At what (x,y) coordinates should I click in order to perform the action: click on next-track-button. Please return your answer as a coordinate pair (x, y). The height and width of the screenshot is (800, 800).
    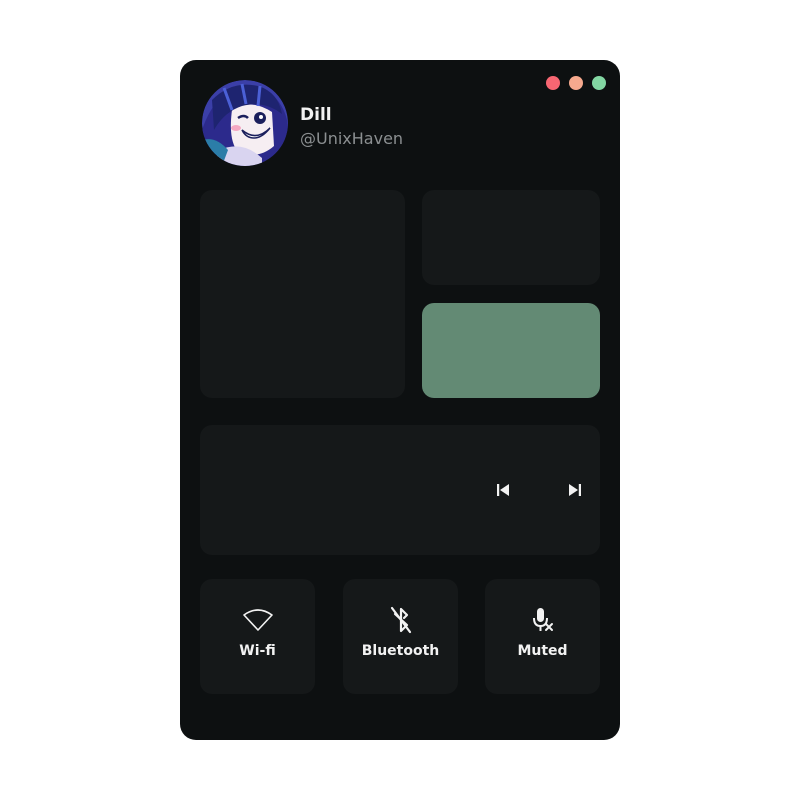
    Looking at the image, I should click on (575, 490).